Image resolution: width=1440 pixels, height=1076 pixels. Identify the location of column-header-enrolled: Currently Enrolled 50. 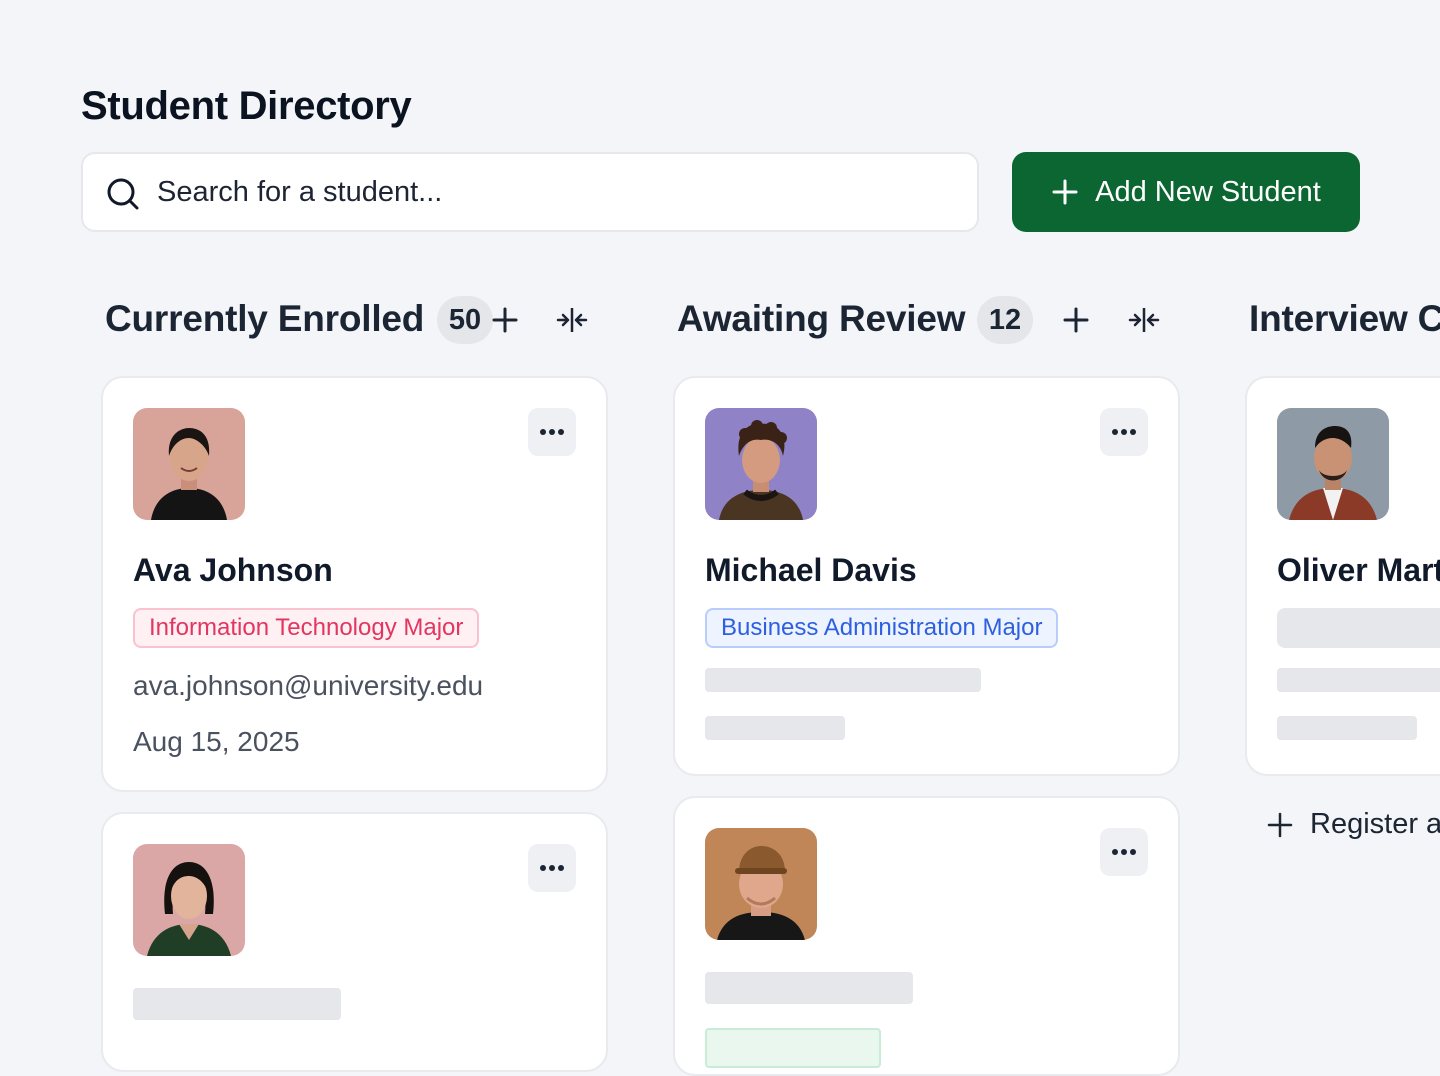
(355, 321).